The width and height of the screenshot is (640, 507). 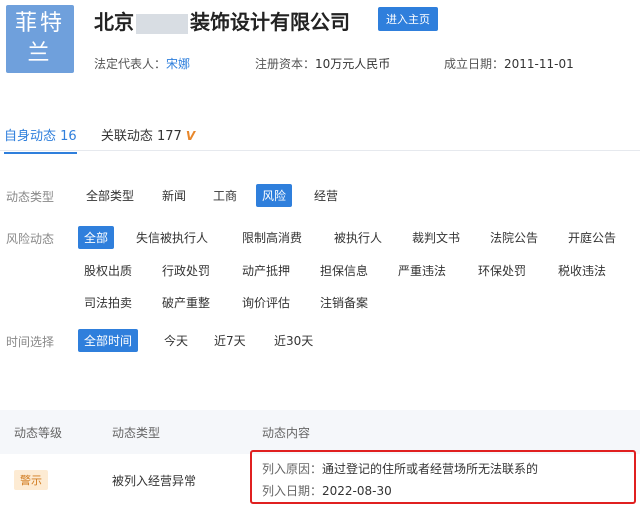 I want to click on risk-option-executed: 被执行人, so click(x=358, y=237).